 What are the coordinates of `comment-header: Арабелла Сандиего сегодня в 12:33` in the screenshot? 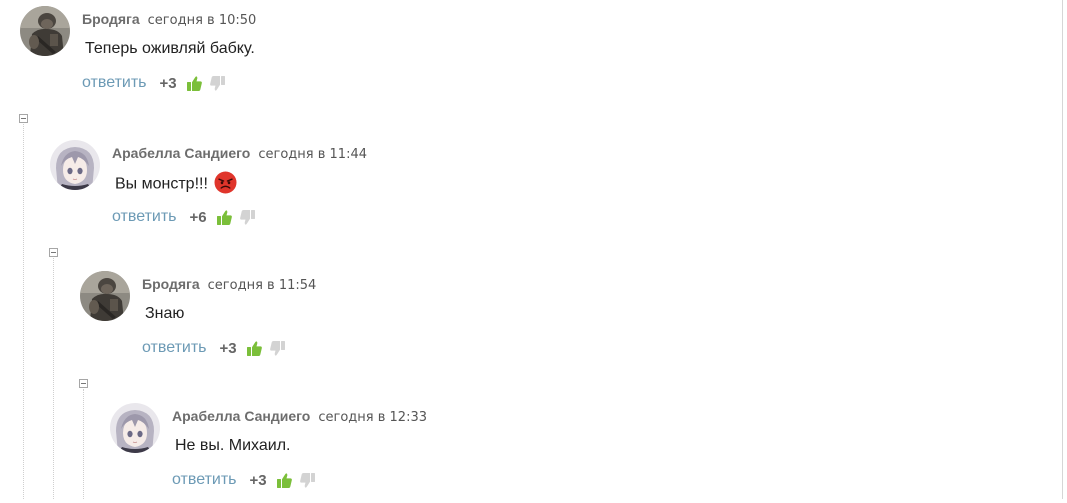 It's located at (299, 417).